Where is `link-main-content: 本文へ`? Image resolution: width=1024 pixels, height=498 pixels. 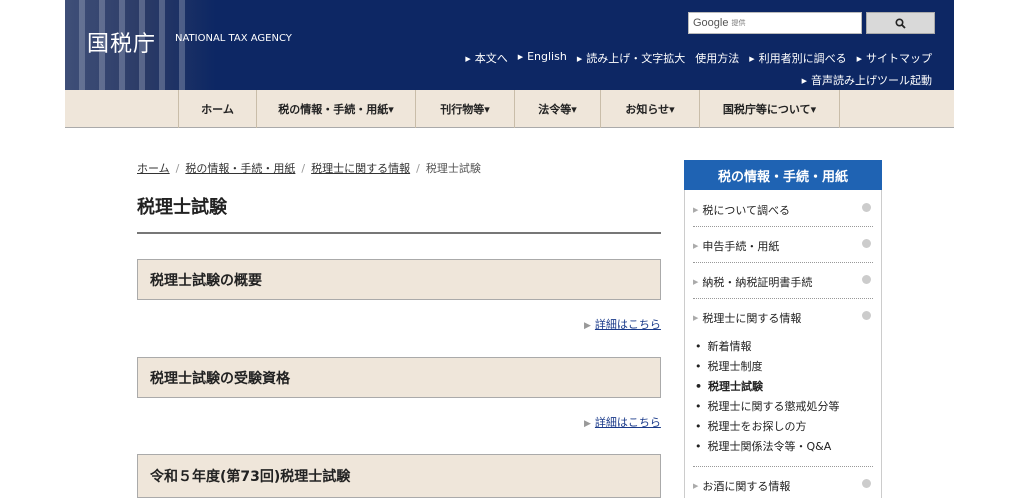 link-main-content: 本文へ is located at coordinates (486, 58).